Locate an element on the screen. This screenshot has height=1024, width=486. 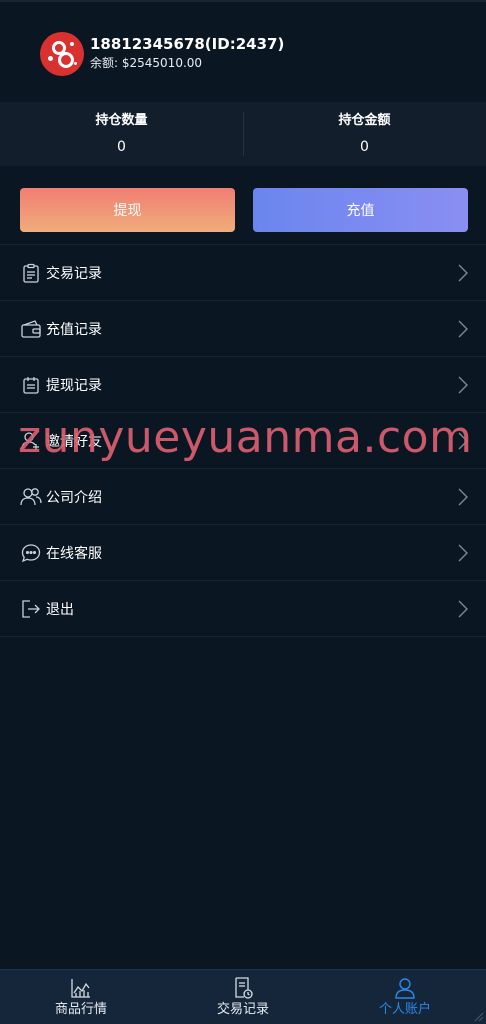
menu-item-logout: 退出 is located at coordinates (243, 609).